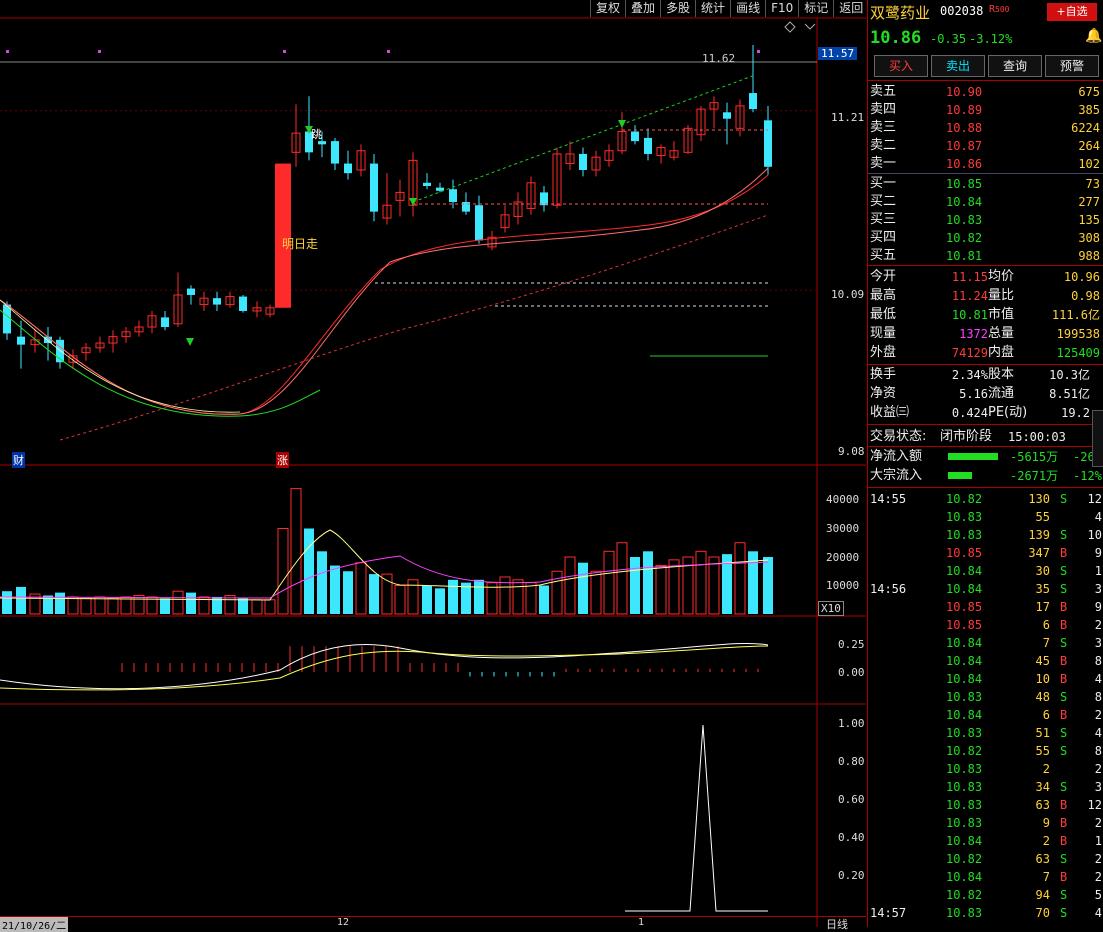  I want to click on toolbar-f10-button: F10, so click(781, 8).